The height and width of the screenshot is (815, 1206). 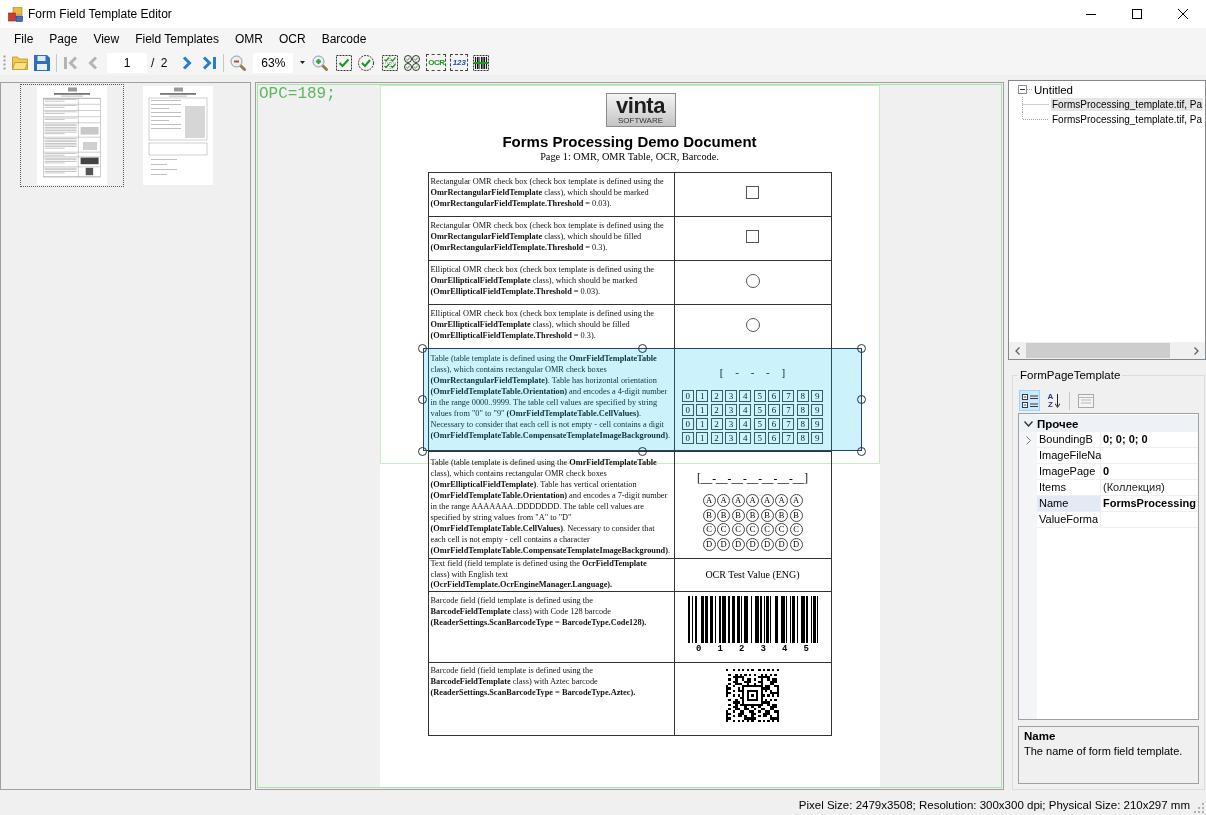 What do you see at coordinates (127, 62) in the screenshot?
I see `page-number-field: 1` at bounding box center [127, 62].